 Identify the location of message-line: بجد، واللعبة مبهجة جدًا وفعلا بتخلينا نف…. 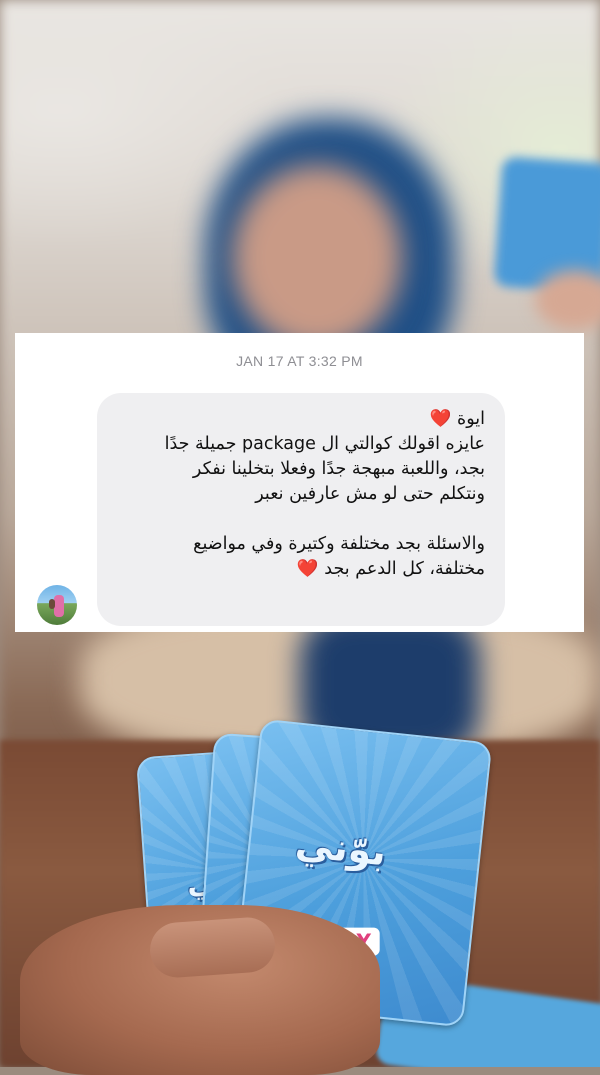
(338, 469).